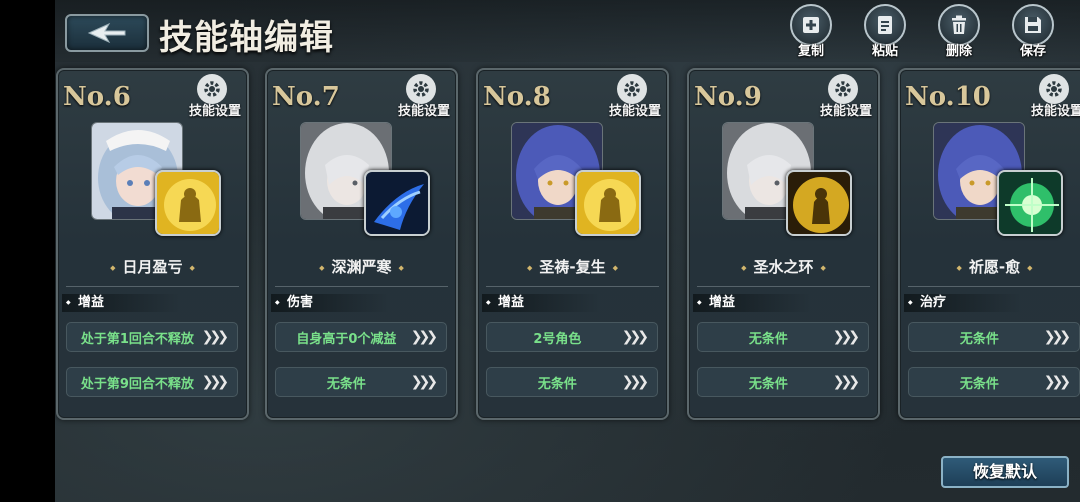  Describe the element at coordinates (990, 266) in the screenshot. I see `skill-name: 祈愿-愈` at that location.